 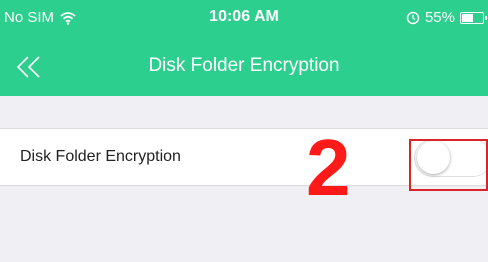 I want to click on alarm-lock-icon, so click(x=413, y=17).